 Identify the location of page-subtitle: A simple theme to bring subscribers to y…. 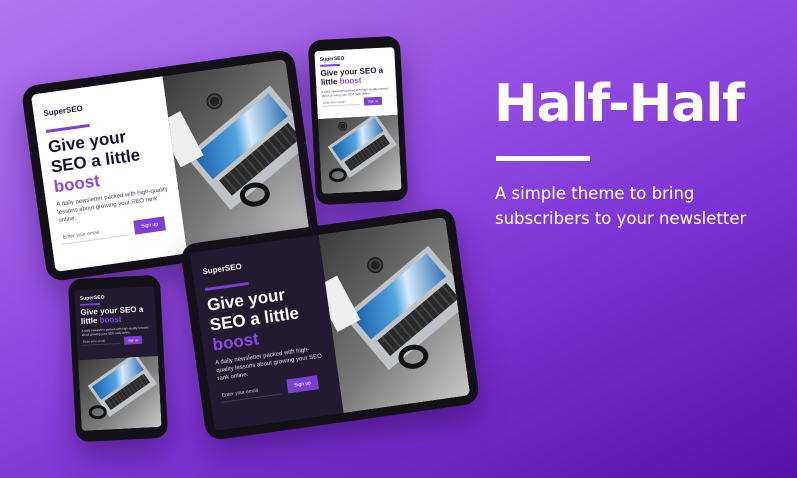
(621, 206).